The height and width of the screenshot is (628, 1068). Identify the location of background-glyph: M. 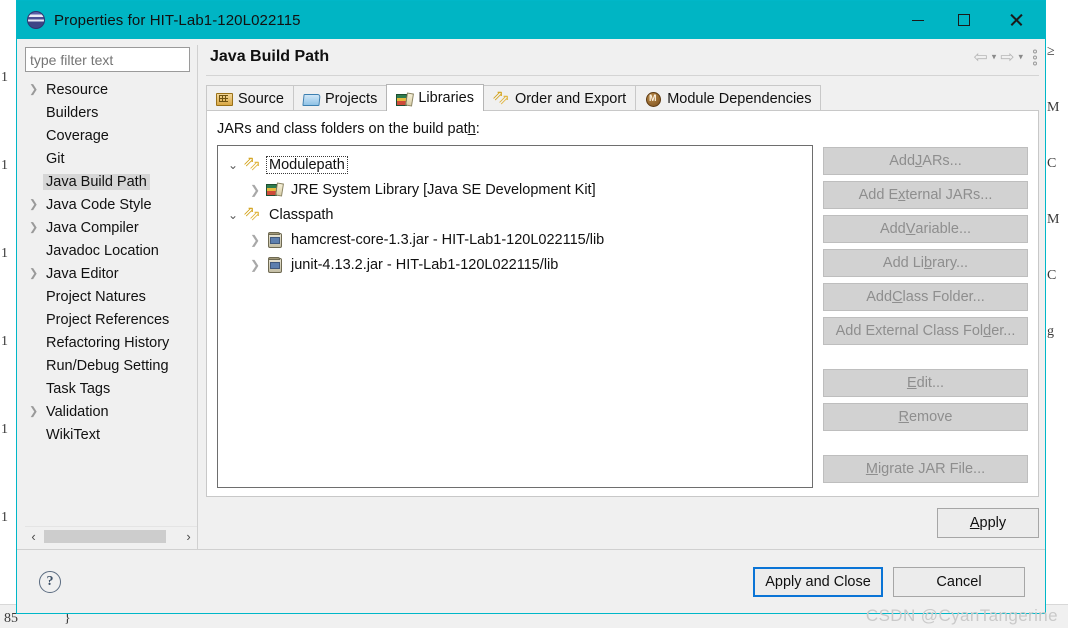
(1053, 107).